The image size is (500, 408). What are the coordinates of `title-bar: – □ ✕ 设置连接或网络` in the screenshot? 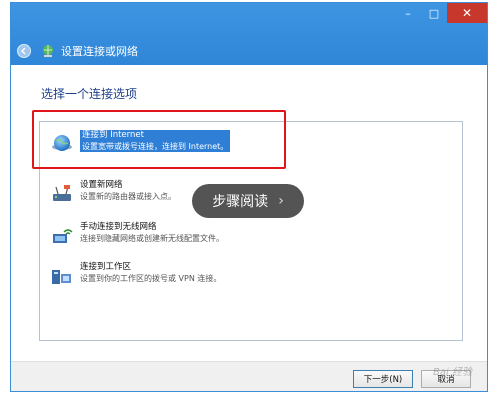 It's located at (249, 34).